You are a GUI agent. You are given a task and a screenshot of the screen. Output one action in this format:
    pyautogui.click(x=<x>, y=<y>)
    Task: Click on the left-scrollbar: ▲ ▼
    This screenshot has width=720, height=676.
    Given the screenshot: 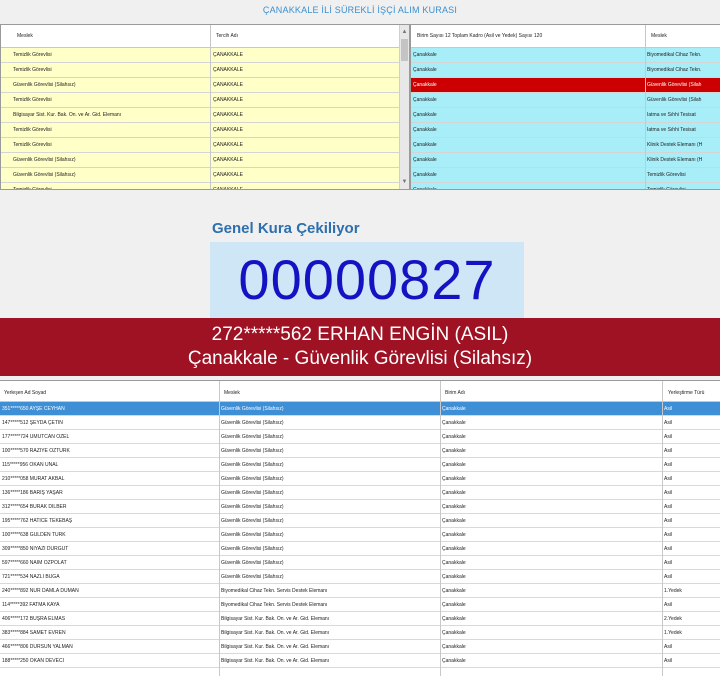 What is the action you would take?
    pyautogui.click(x=404, y=107)
    